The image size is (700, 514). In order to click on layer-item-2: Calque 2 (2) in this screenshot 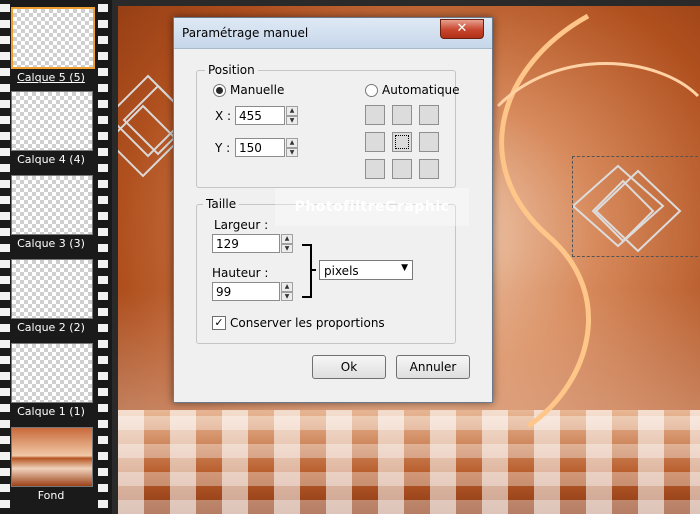, I will do `click(51, 296)`.